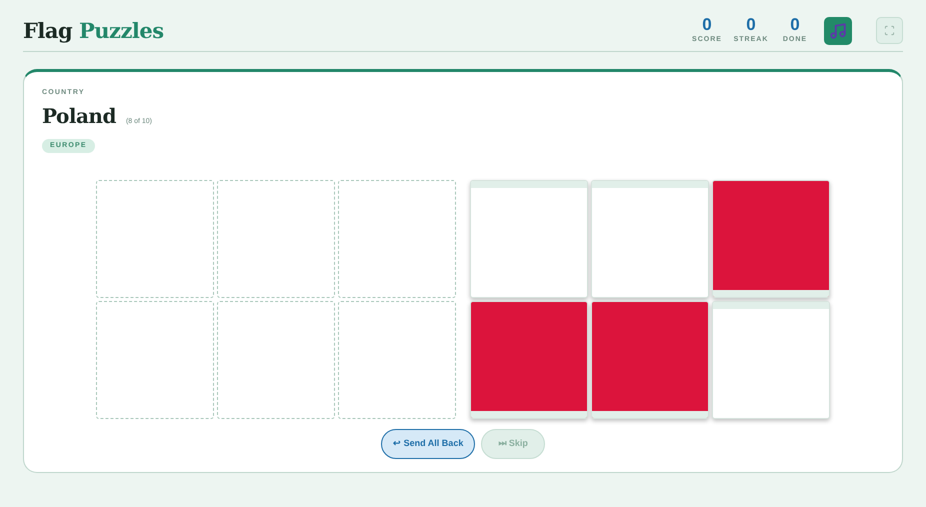  What do you see at coordinates (93, 30) in the screenshot?
I see `app-title: Flag Puzzles` at bounding box center [93, 30].